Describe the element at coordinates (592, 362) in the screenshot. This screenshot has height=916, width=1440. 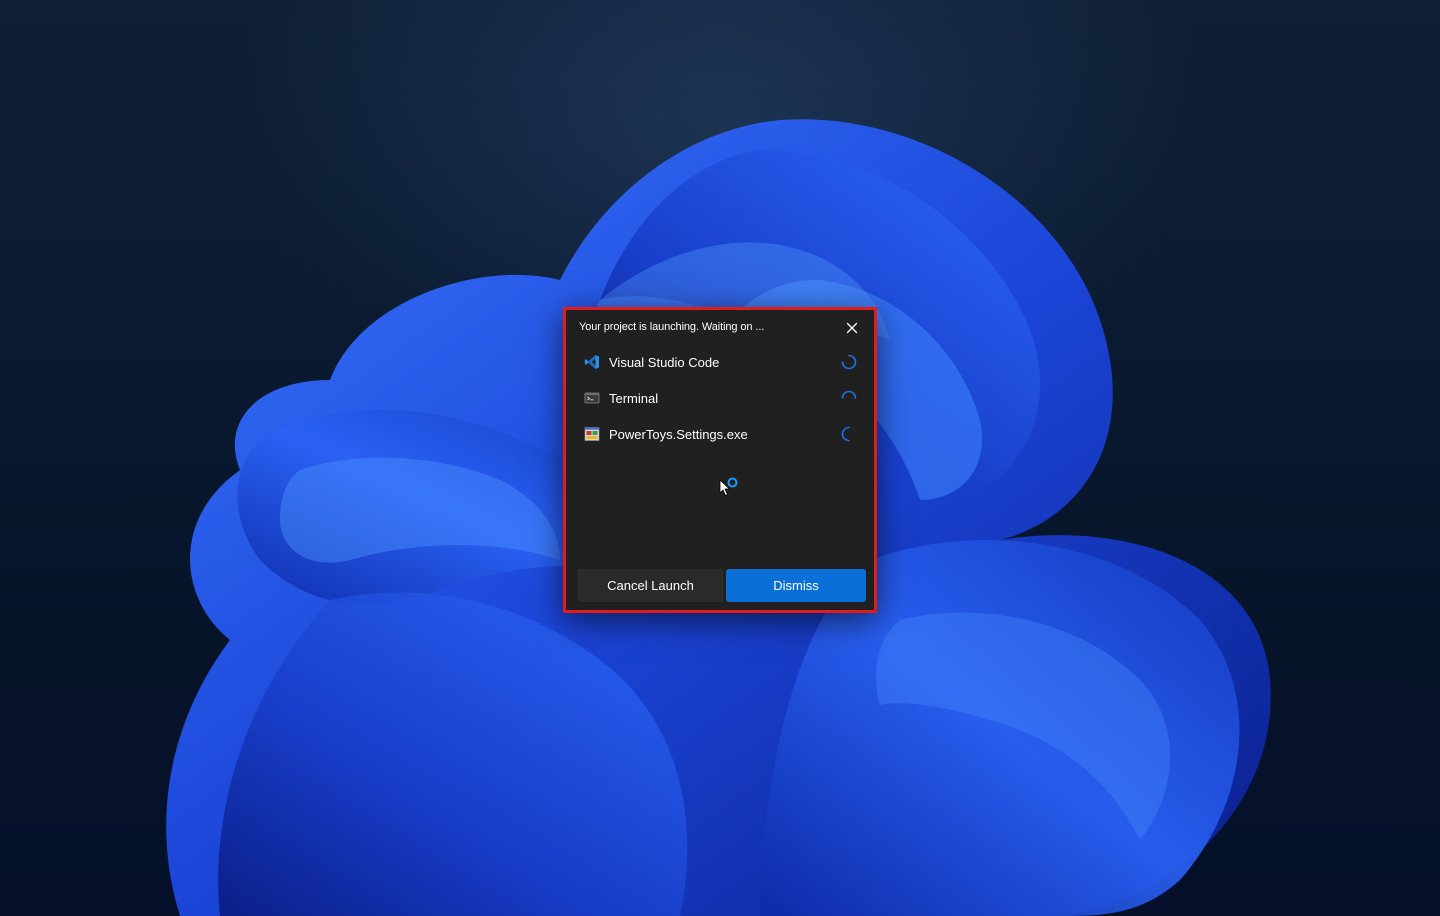
I see `vscode-icon` at that location.